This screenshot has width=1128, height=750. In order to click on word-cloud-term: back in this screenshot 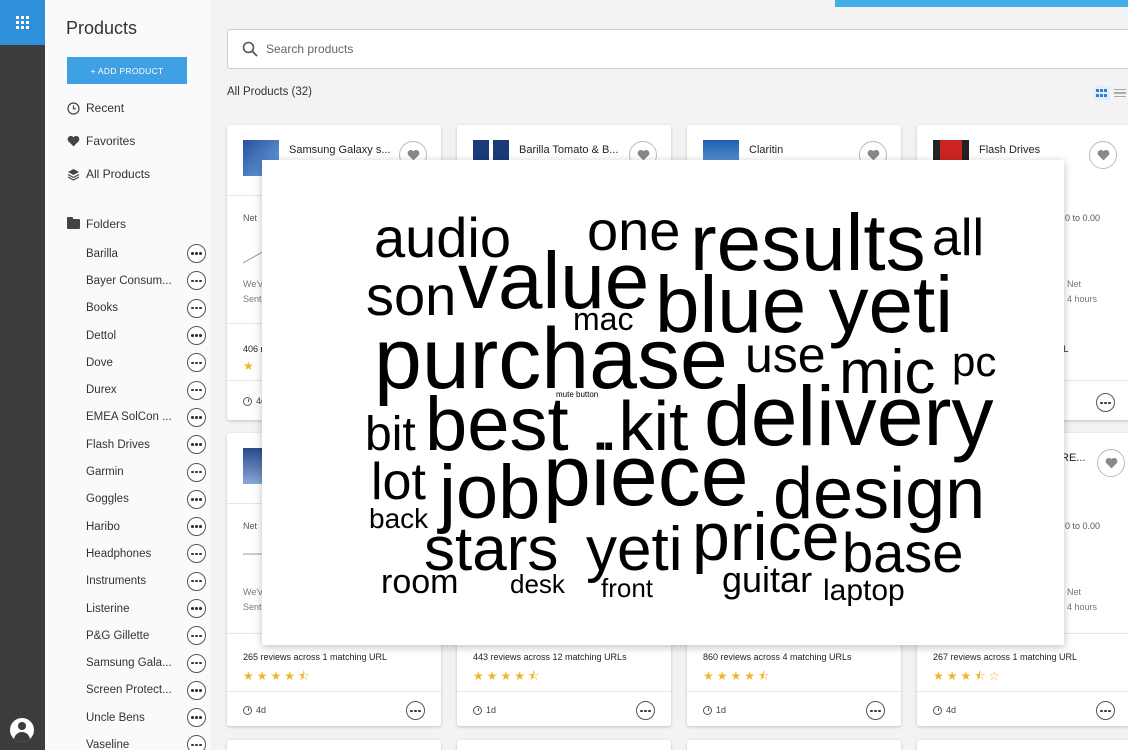, I will do `click(399, 518)`.